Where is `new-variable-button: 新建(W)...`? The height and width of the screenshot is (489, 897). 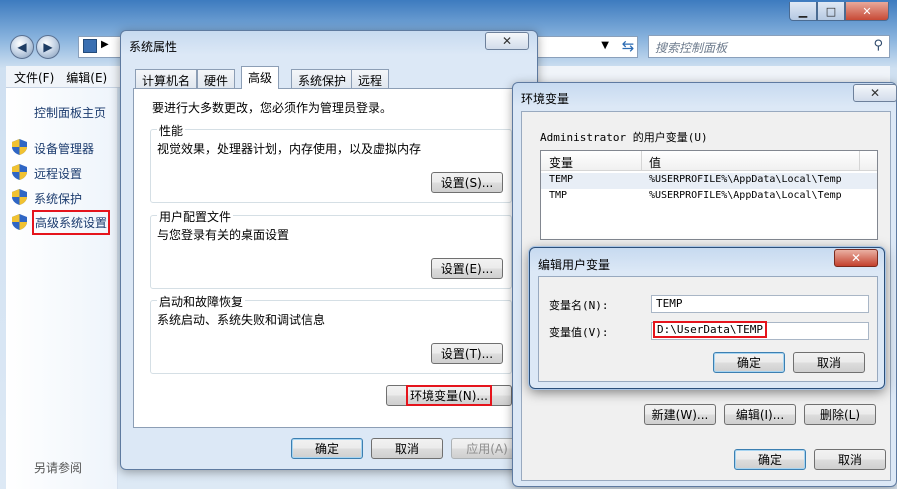
new-variable-button: 新建(W)... is located at coordinates (680, 414).